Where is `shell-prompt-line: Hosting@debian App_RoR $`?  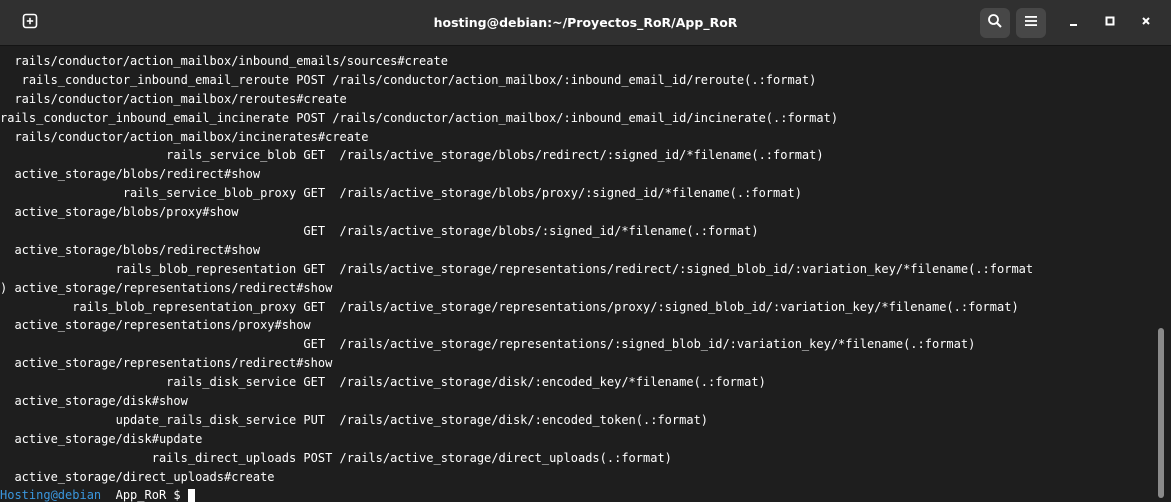 shell-prompt-line: Hosting@debian App_RoR $ is located at coordinates (576, 494).